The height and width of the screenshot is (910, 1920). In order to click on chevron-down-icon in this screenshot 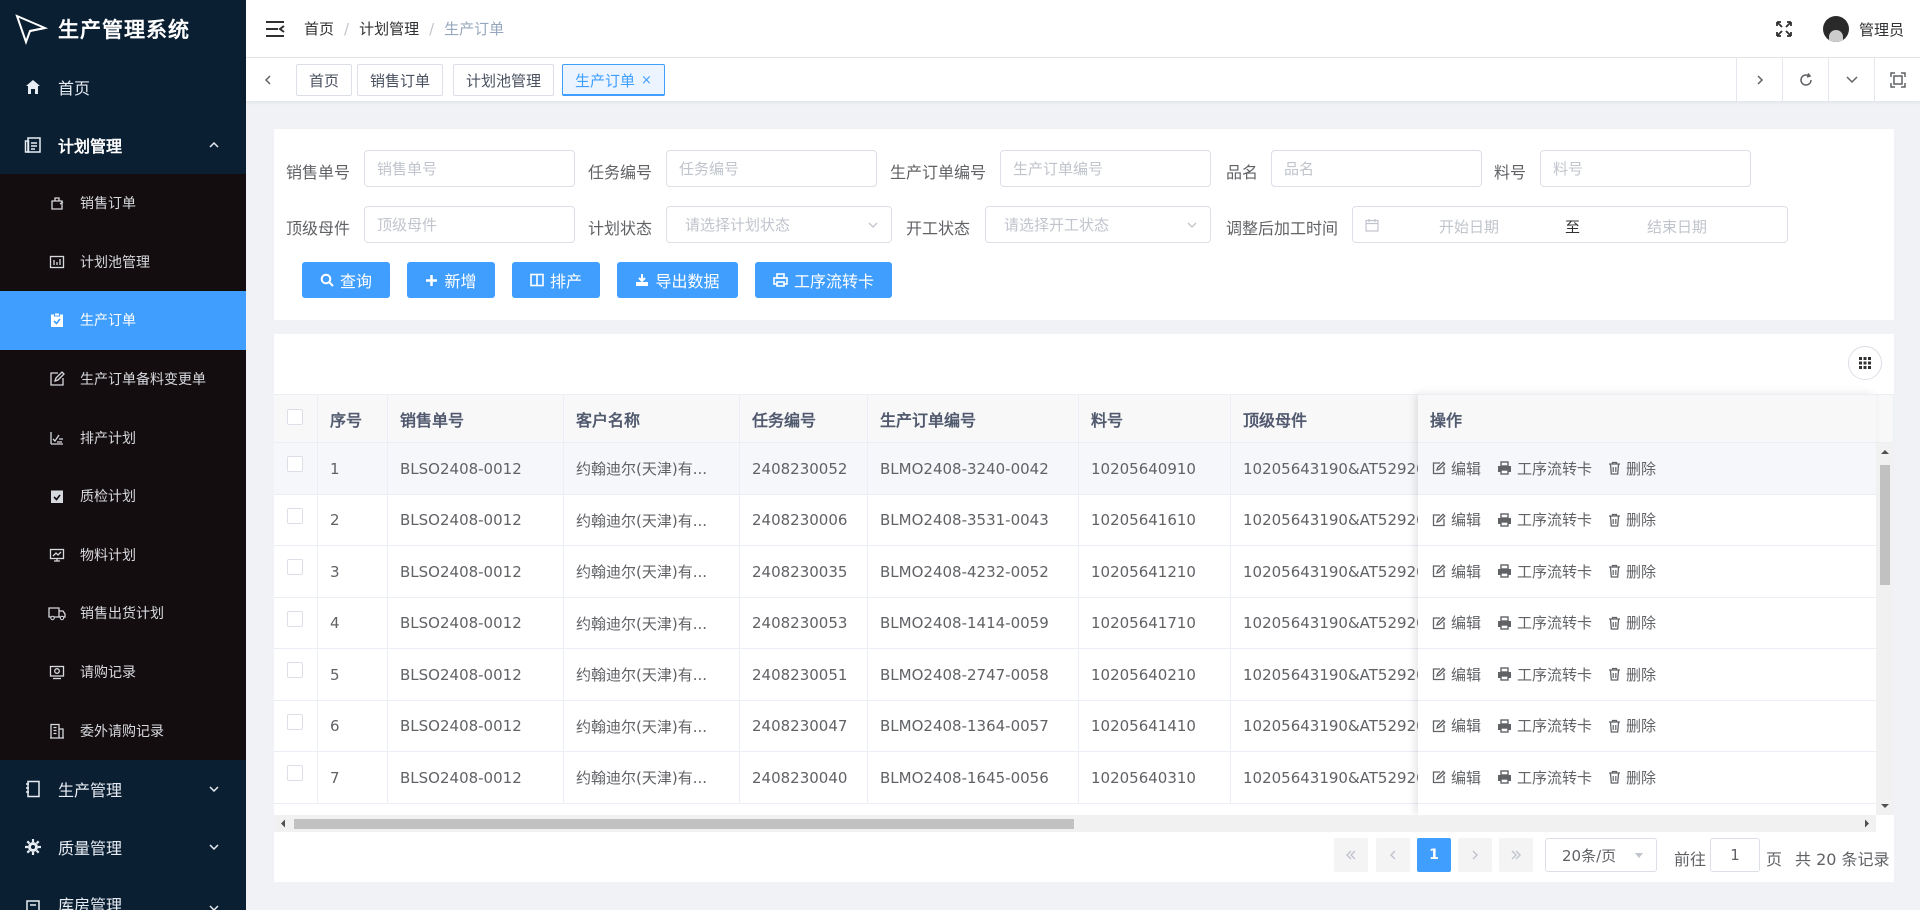, I will do `click(214, 847)`.